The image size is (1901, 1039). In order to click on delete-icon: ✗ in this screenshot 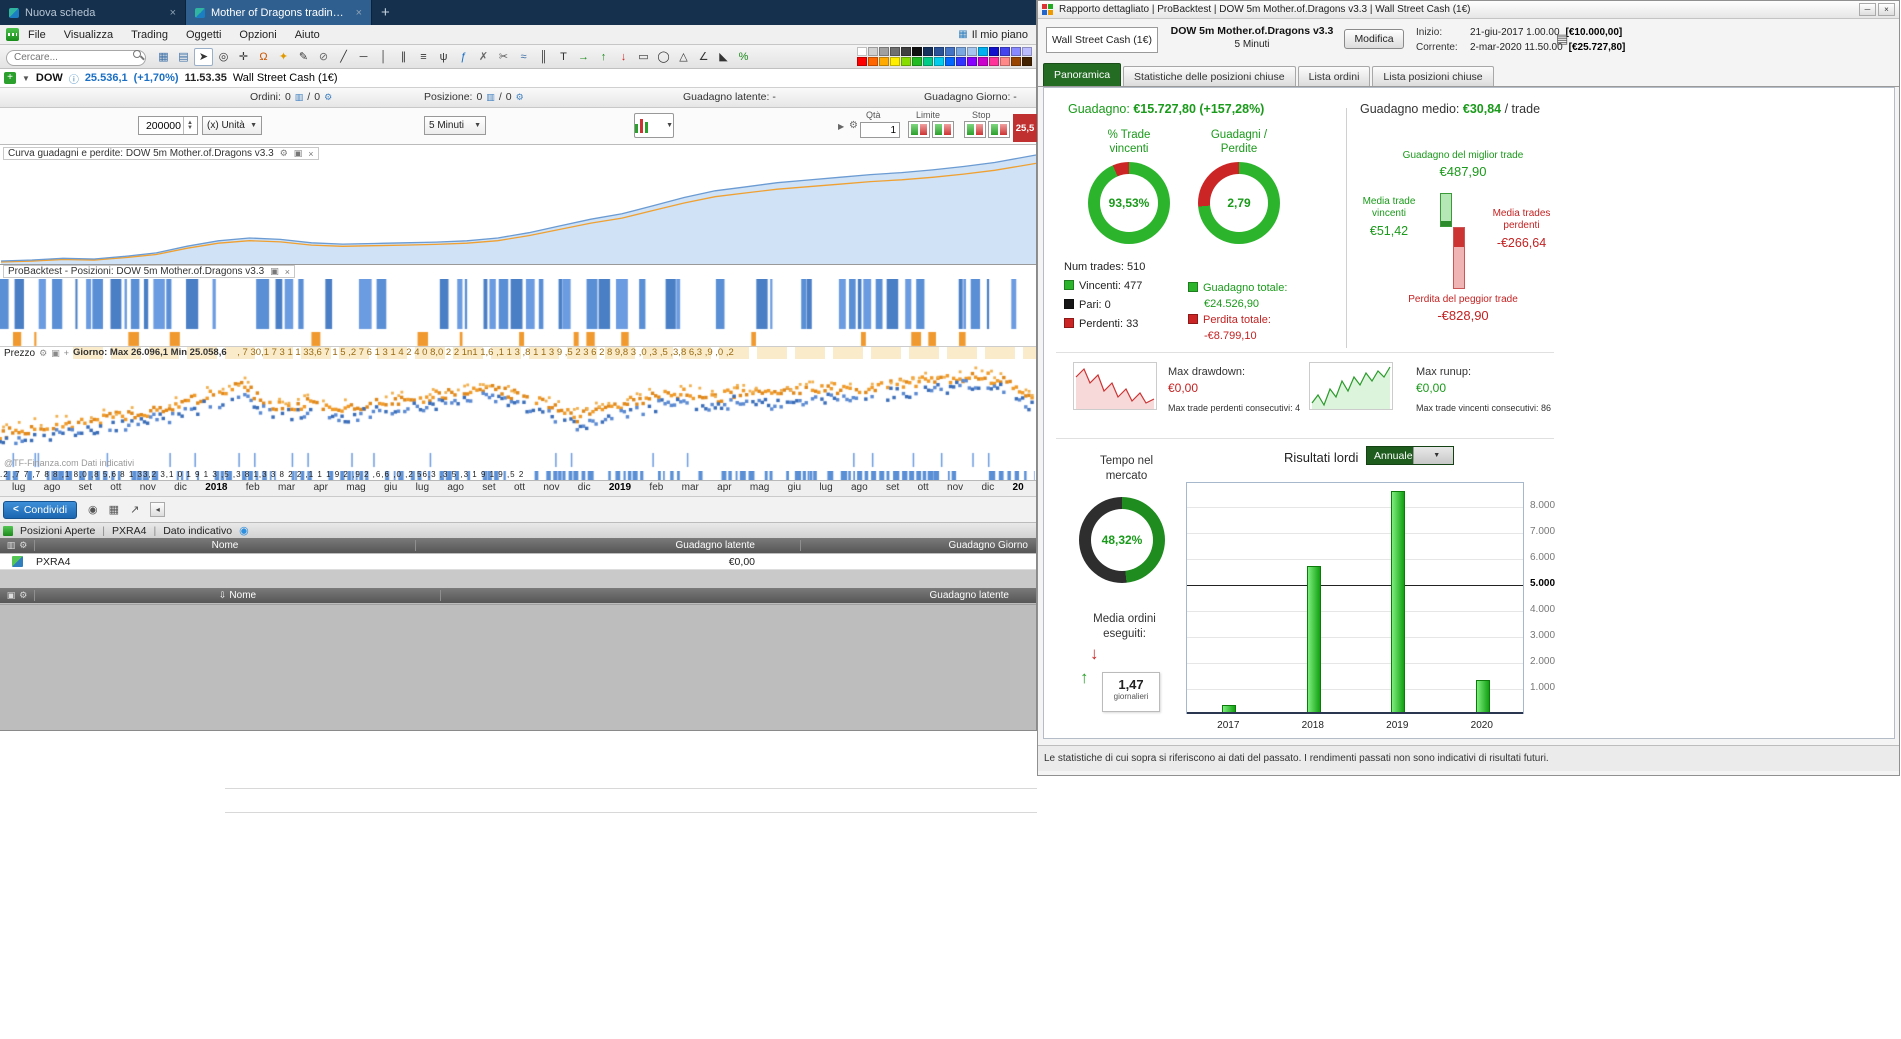, I will do `click(483, 57)`.